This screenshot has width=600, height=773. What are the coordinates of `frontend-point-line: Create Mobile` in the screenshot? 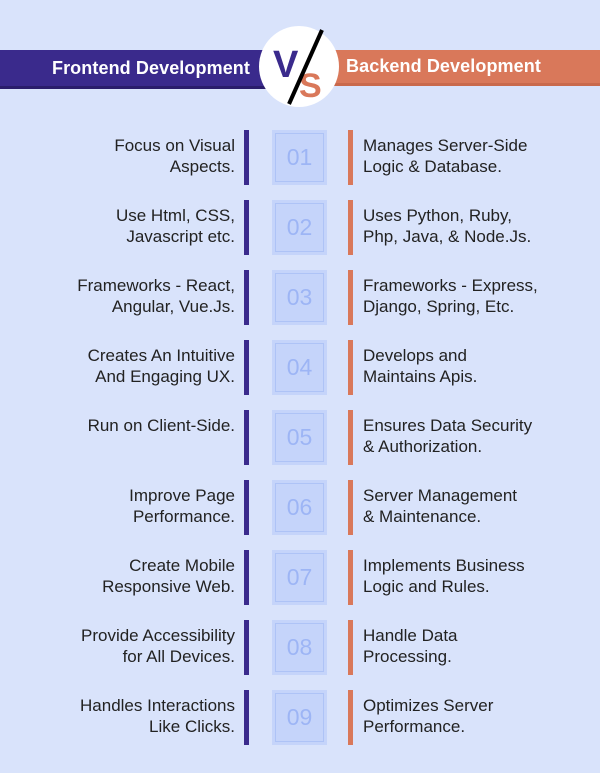 It's located at (182, 565).